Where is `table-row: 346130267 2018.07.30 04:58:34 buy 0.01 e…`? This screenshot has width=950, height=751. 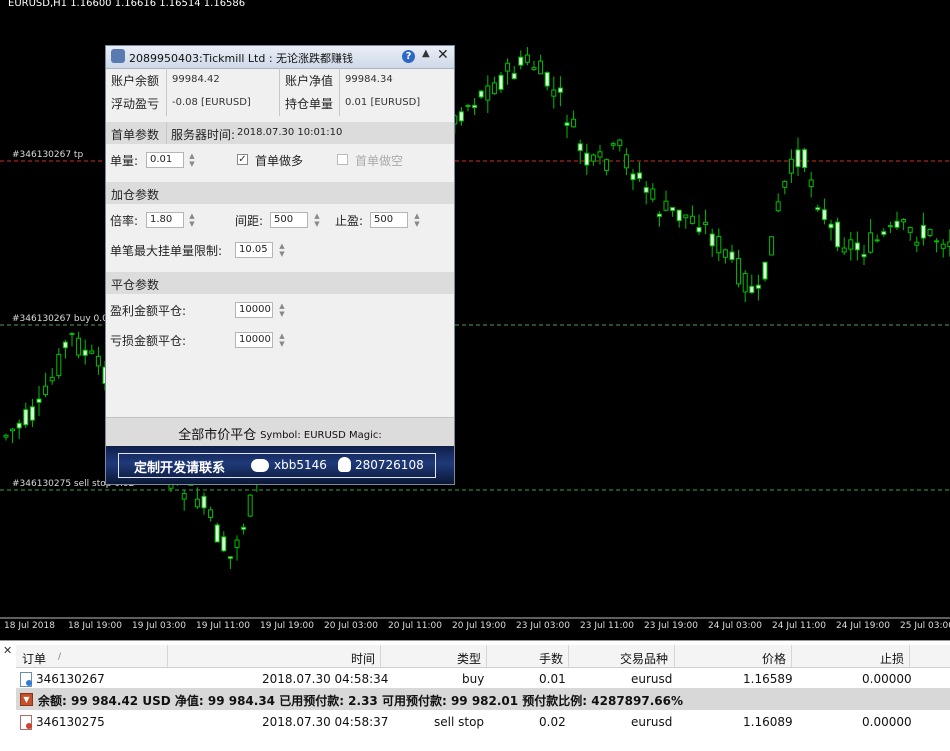
table-row: 346130267 2018.07.30 04:58:34 buy 0.01 e… is located at coordinates (483, 679).